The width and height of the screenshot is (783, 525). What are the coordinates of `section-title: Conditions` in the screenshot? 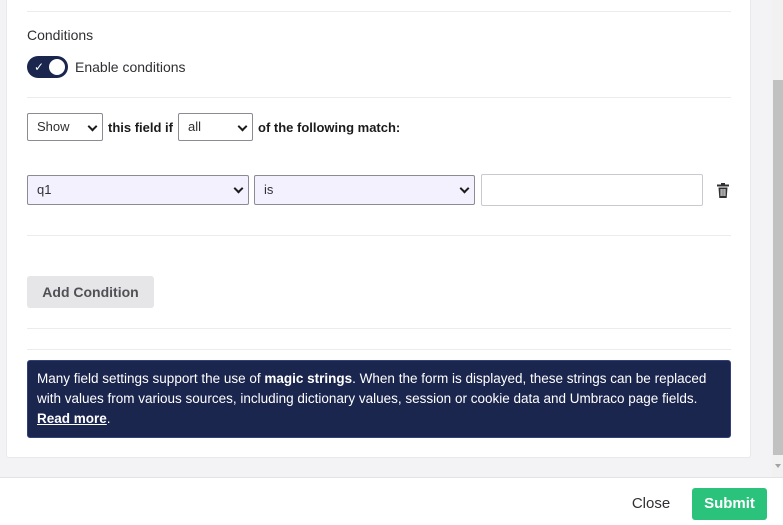 It's located at (60, 35).